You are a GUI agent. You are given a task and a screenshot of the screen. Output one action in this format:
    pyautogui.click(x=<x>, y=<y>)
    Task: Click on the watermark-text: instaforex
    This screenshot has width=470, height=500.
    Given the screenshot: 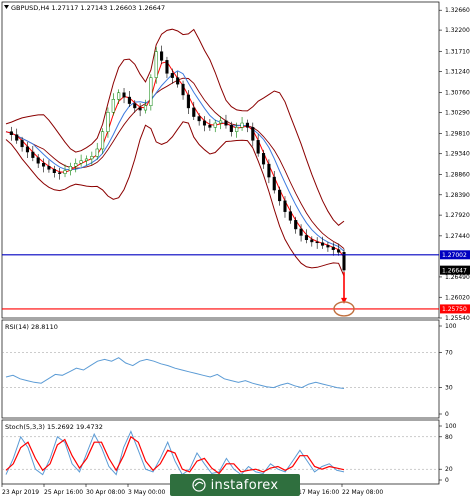 What is the action you would take?
    pyautogui.click(x=244, y=485)
    